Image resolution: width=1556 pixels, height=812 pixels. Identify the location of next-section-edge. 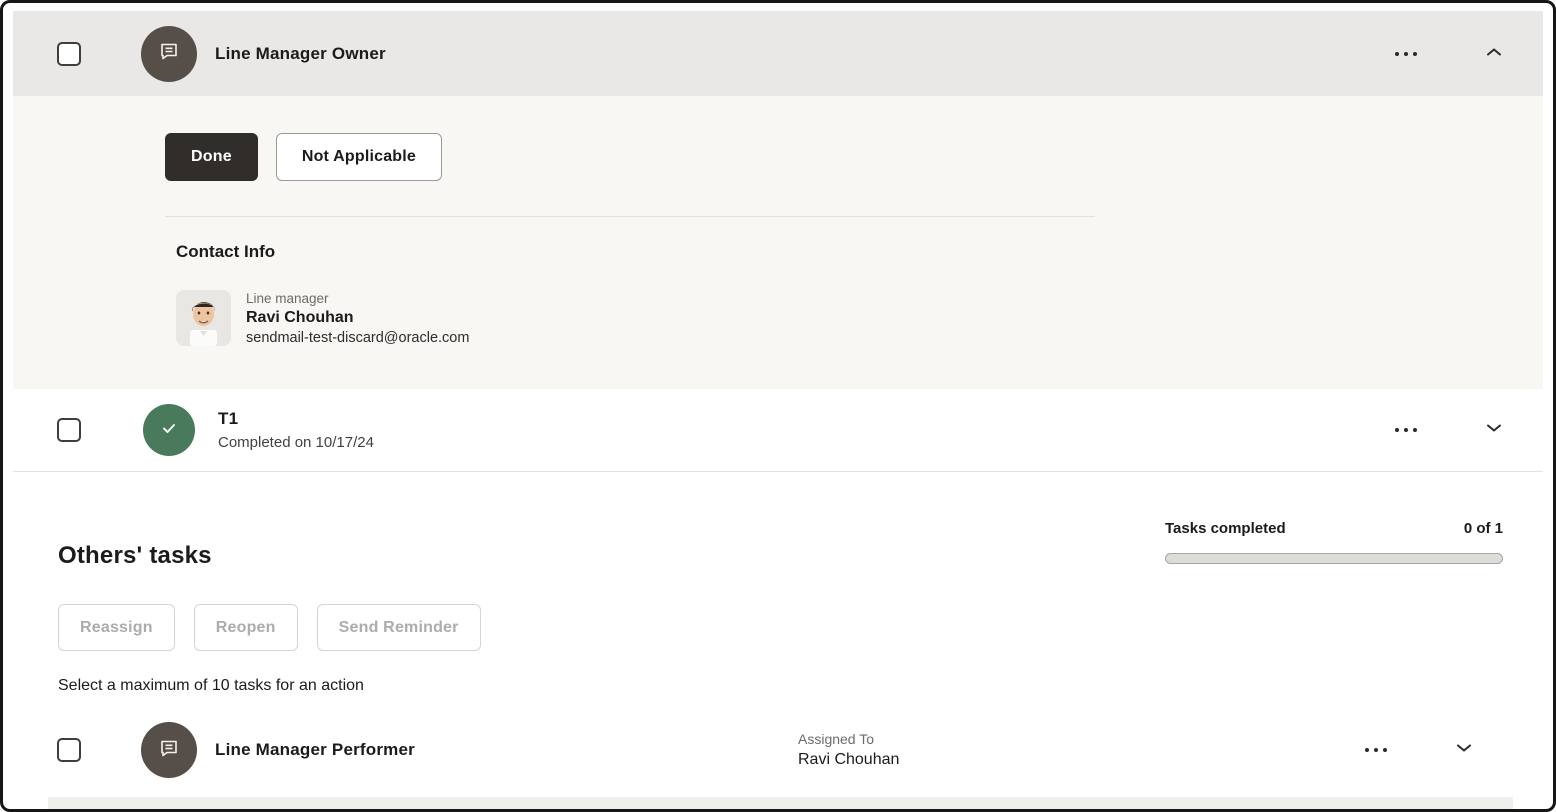
(780, 803).